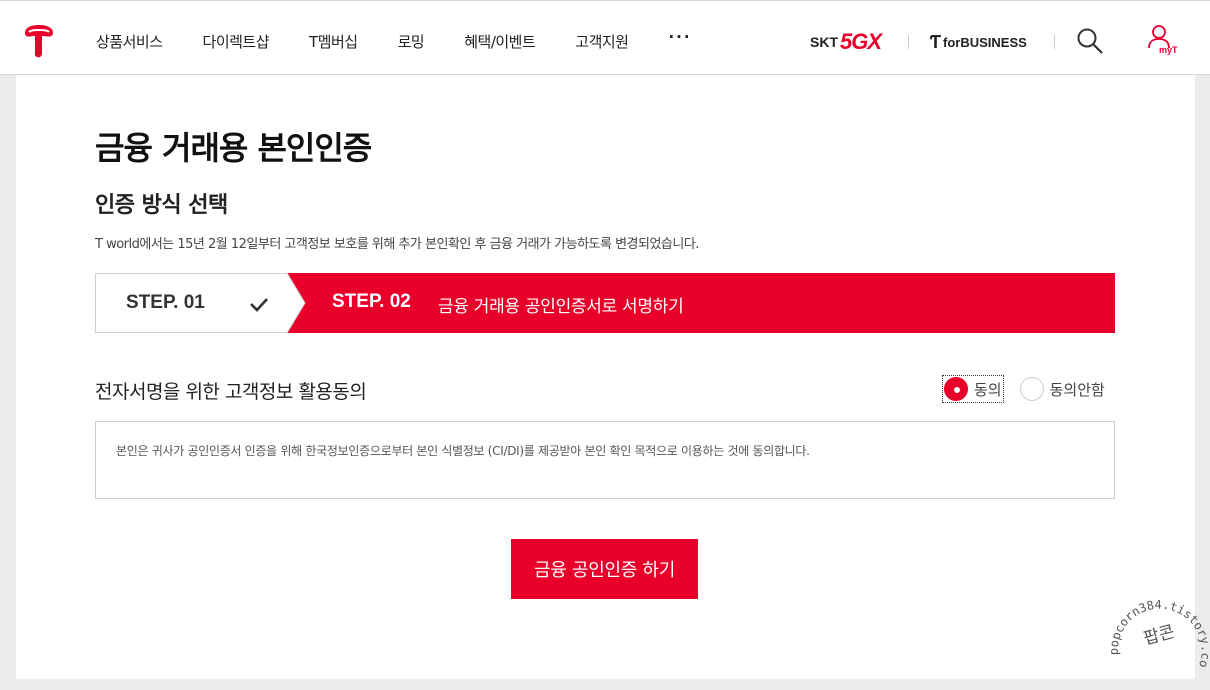  Describe the element at coordinates (129, 41) in the screenshot. I see `nav-item-products: 상품서비스` at that location.